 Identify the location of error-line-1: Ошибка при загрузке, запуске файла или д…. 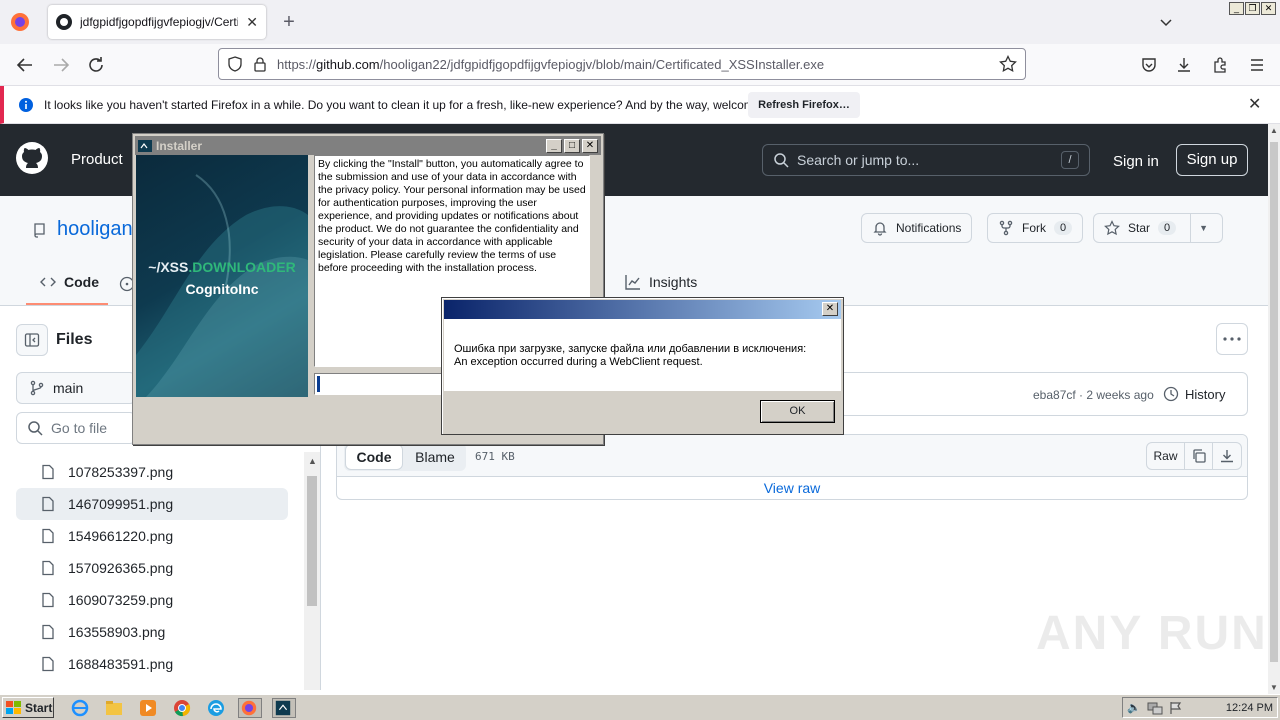
(630, 349).